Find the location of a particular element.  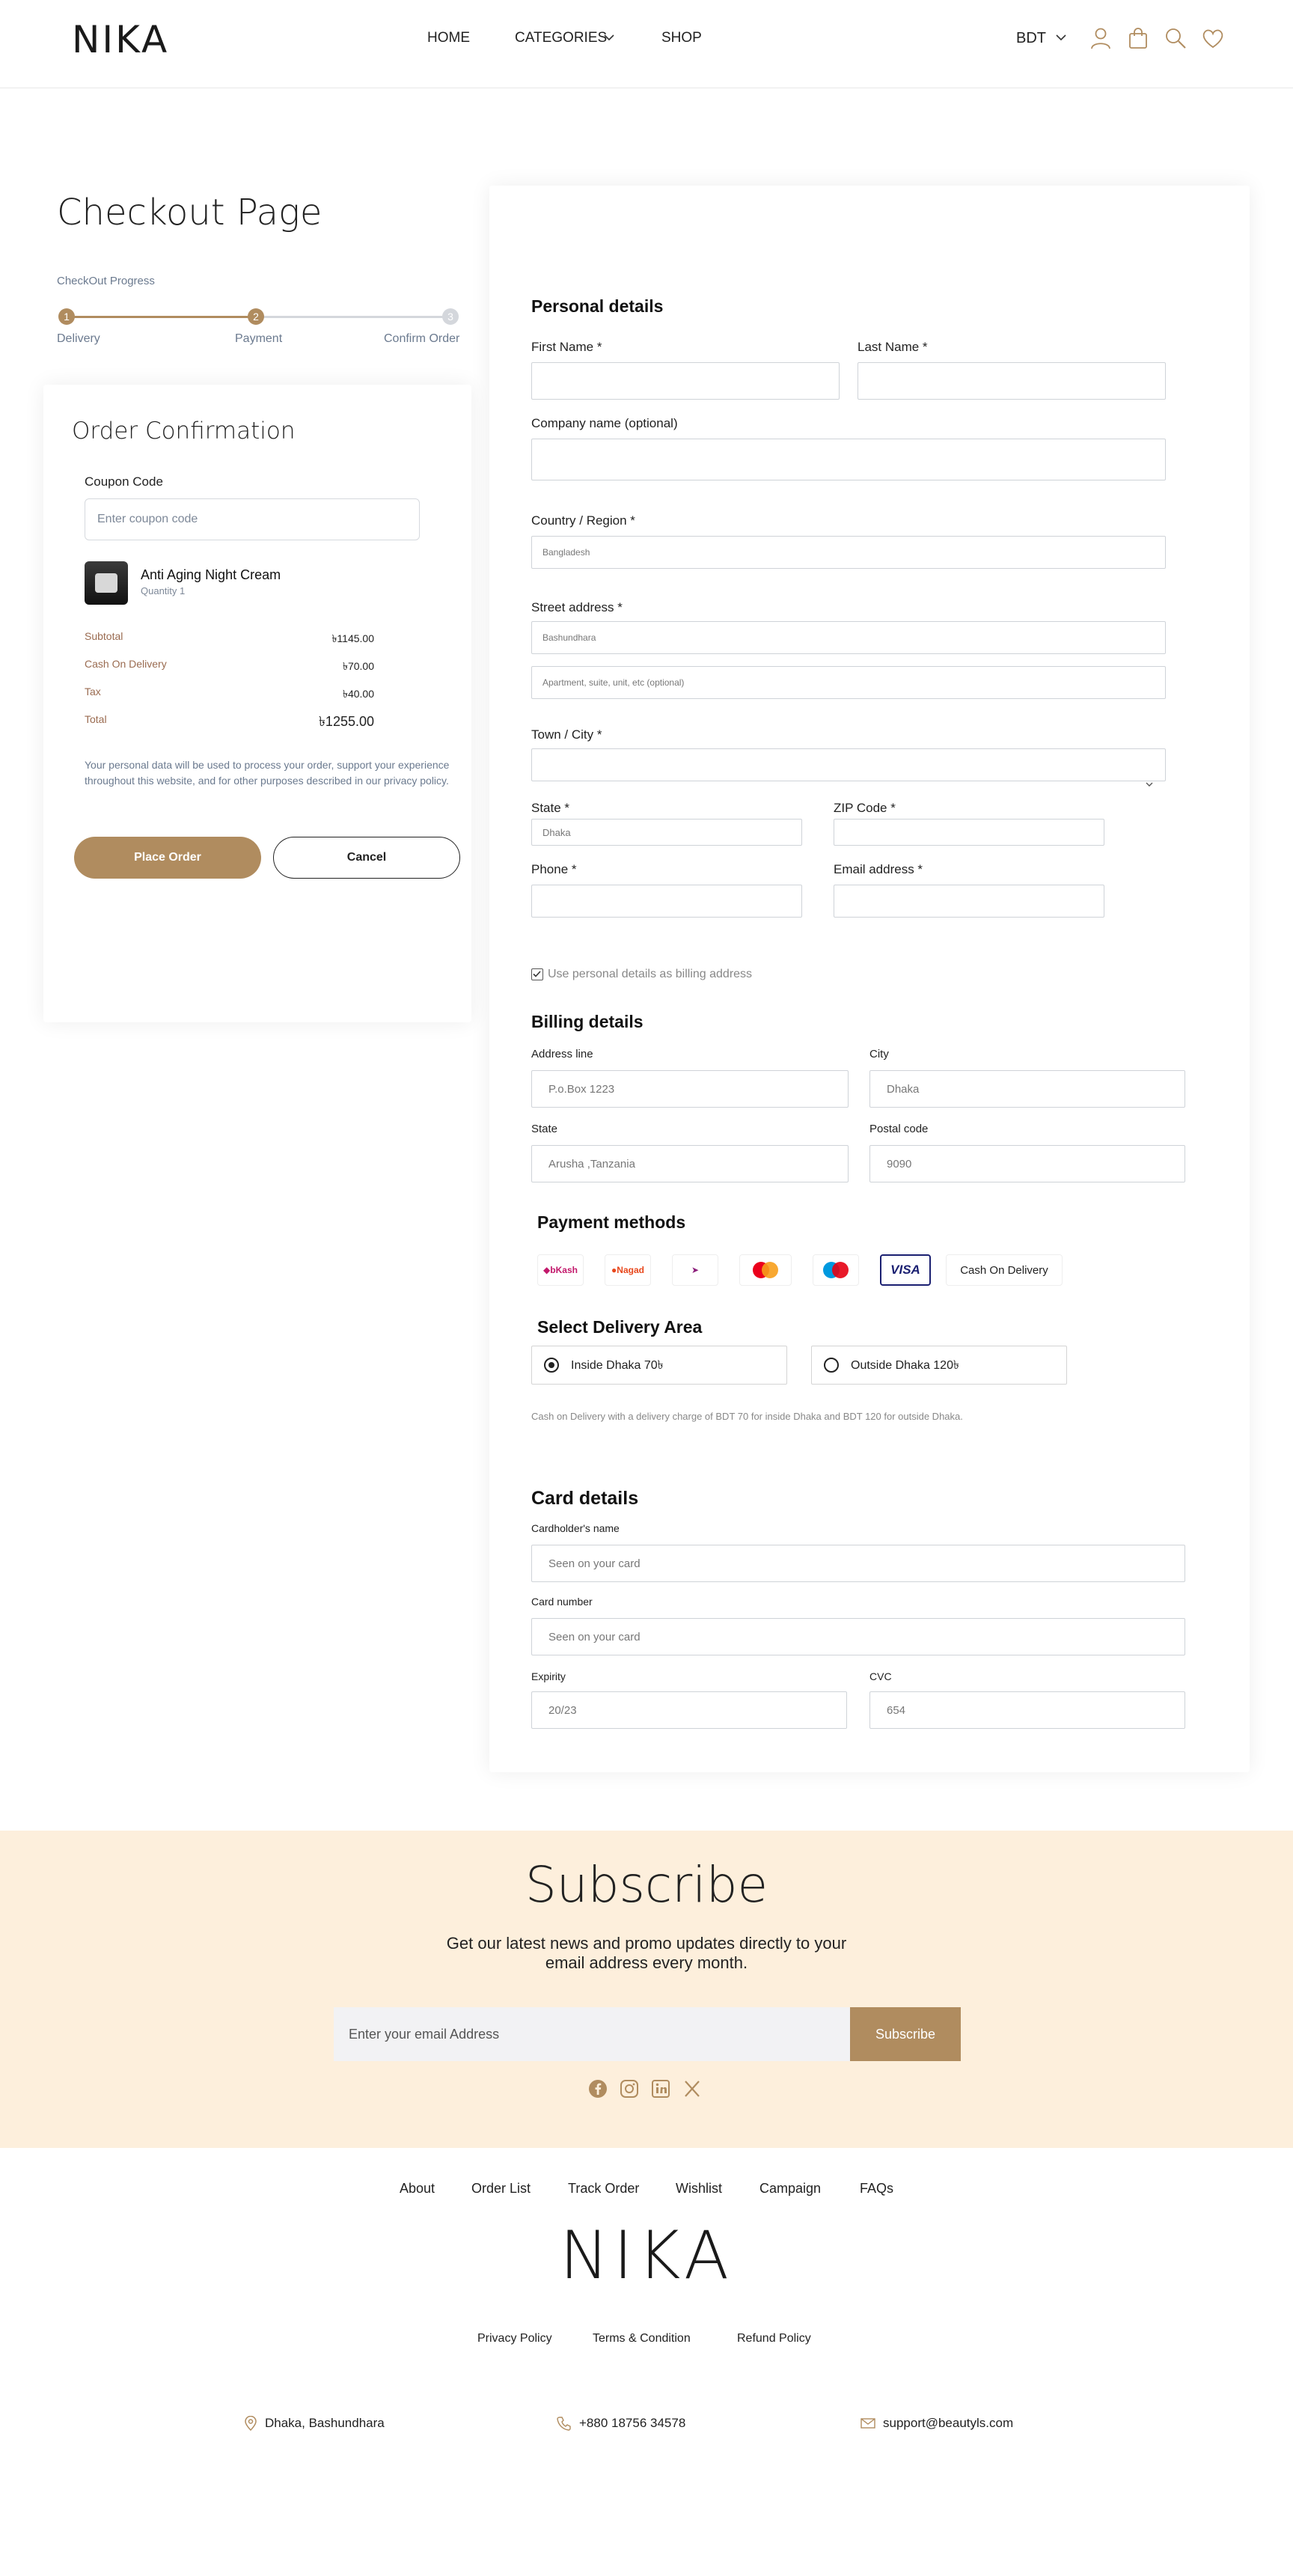

product-quantity: Quantity 1 is located at coordinates (163, 590).